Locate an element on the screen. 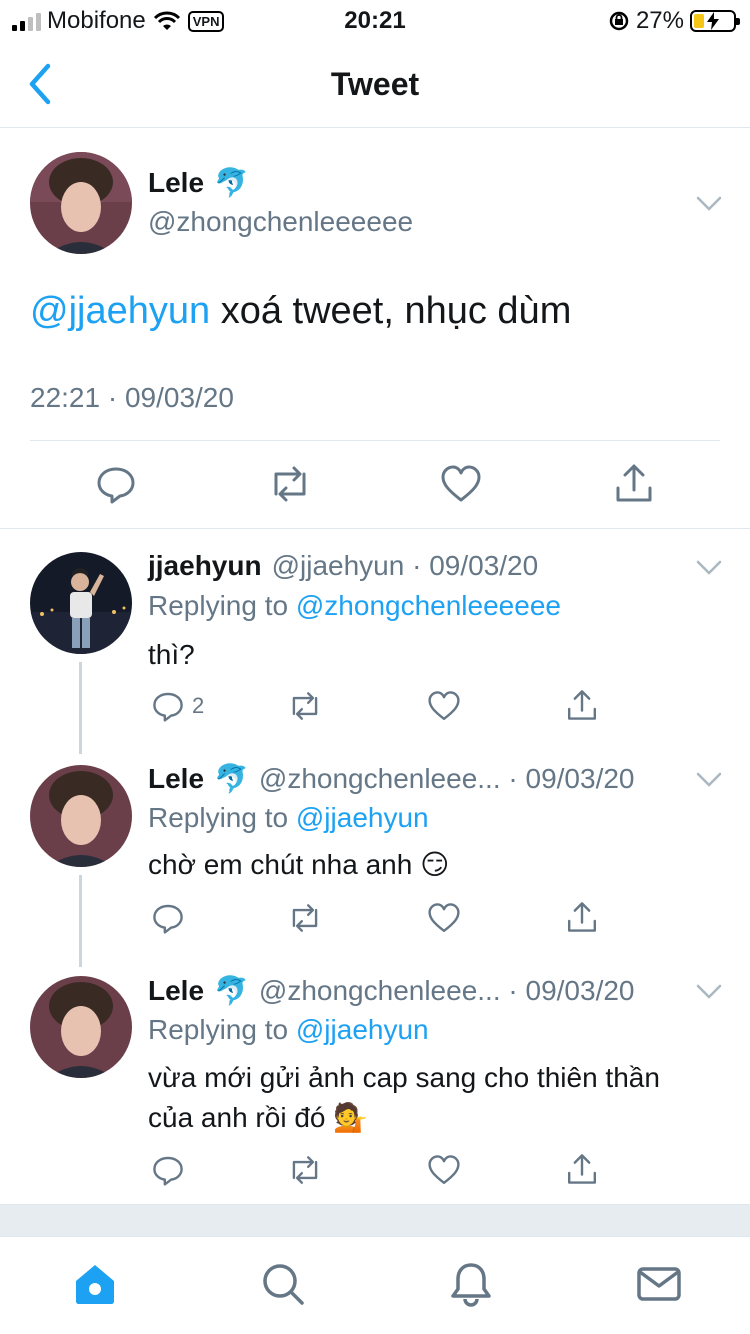 This screenshot has width=750, height=1334. reply-meta: @jjaehyun · 09/03/20 is located at coordinates (405, 565).